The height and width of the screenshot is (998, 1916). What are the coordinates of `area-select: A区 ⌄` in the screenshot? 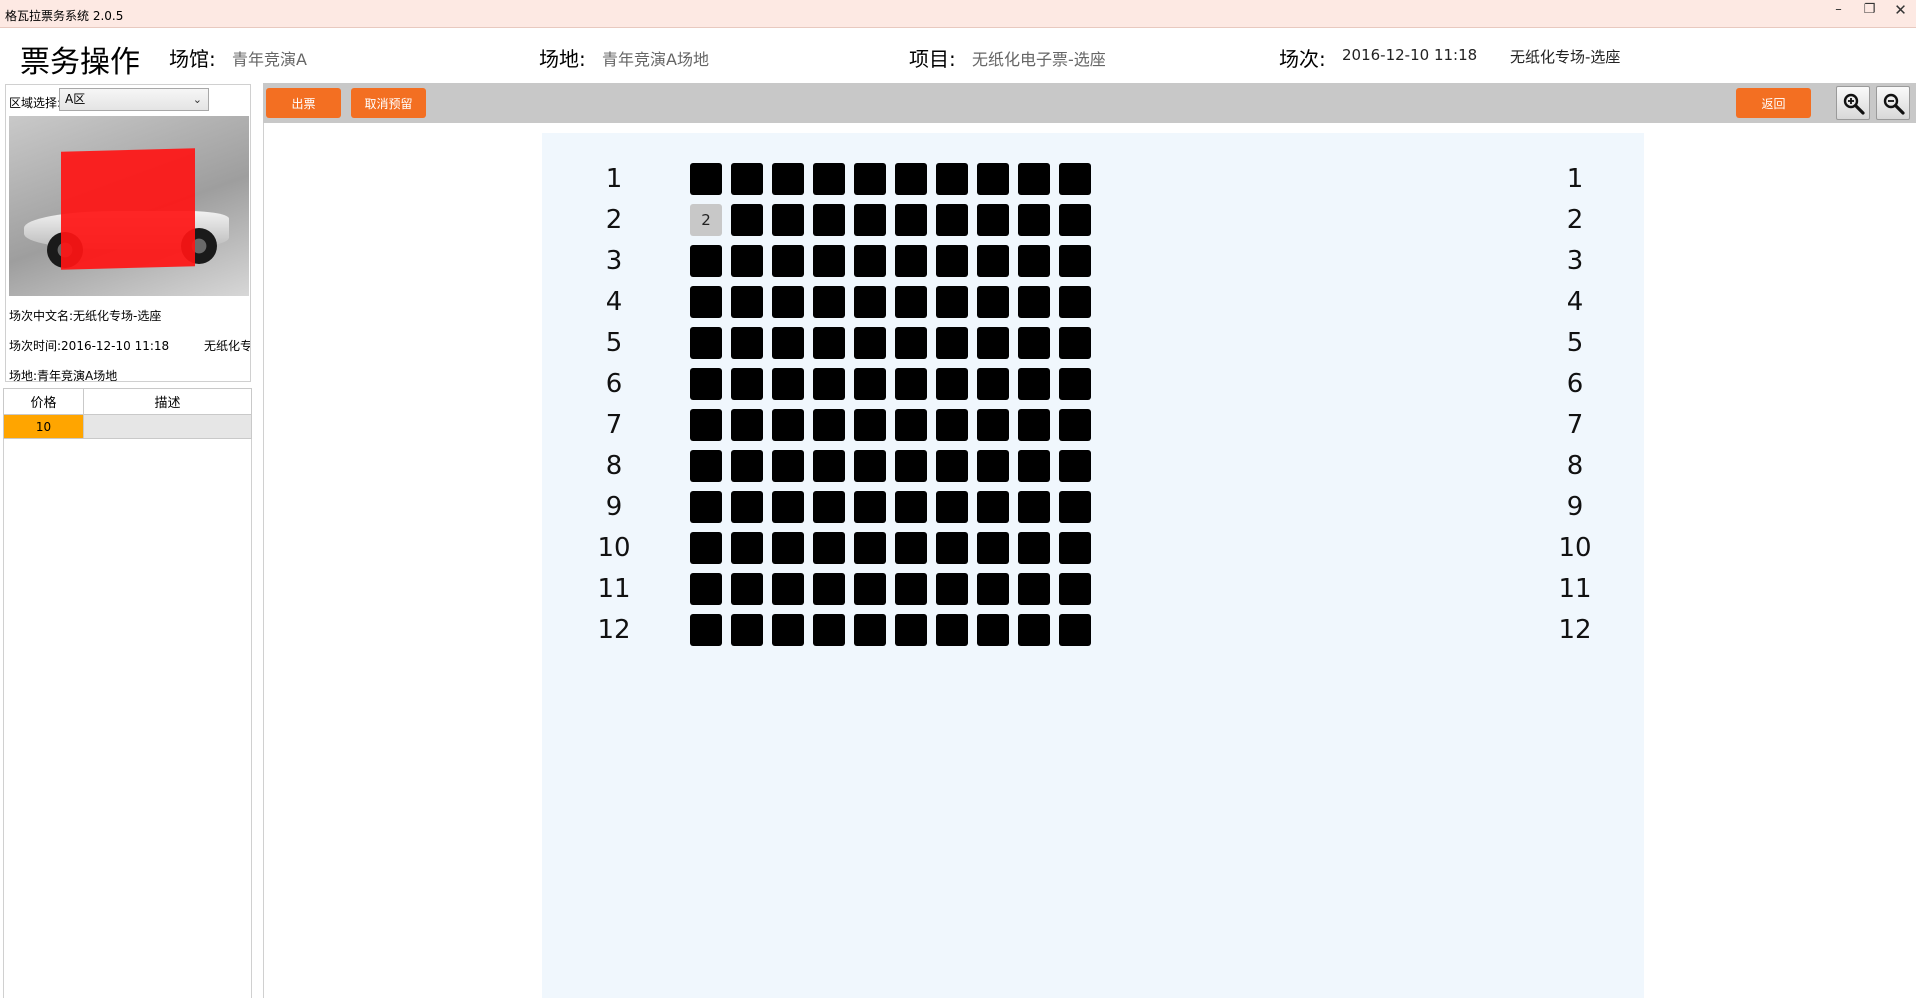 It's located at (134, 99).